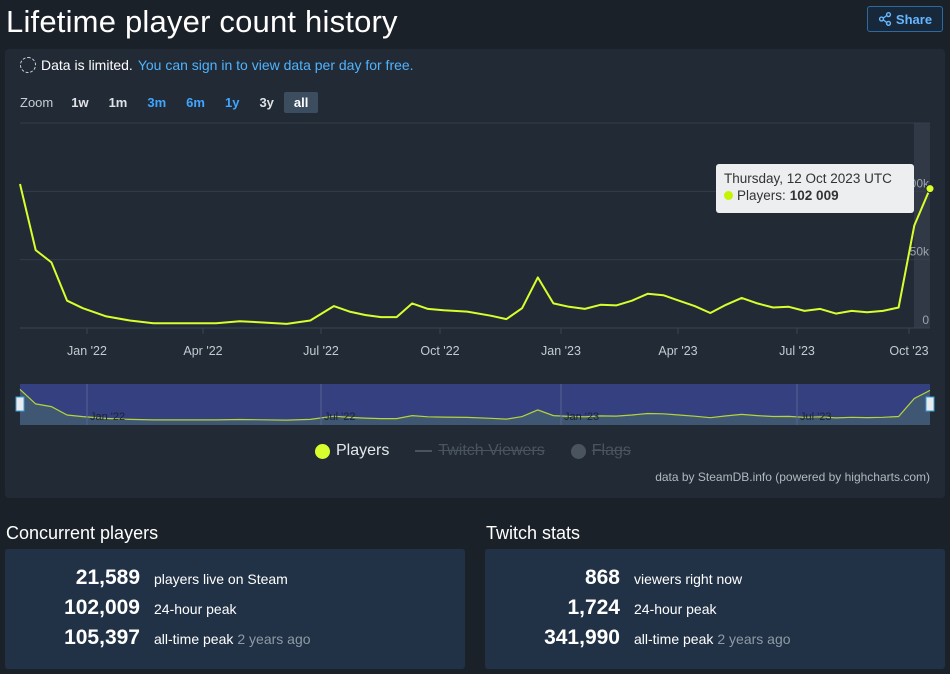 The width and height of the screenshot is (950, 674). What do you see at coordinates (808, 178) in the screenshot?
I see `tooltip-date: Thursday, 12 Oct 2023 UTC` at bounding box center [808, 178].